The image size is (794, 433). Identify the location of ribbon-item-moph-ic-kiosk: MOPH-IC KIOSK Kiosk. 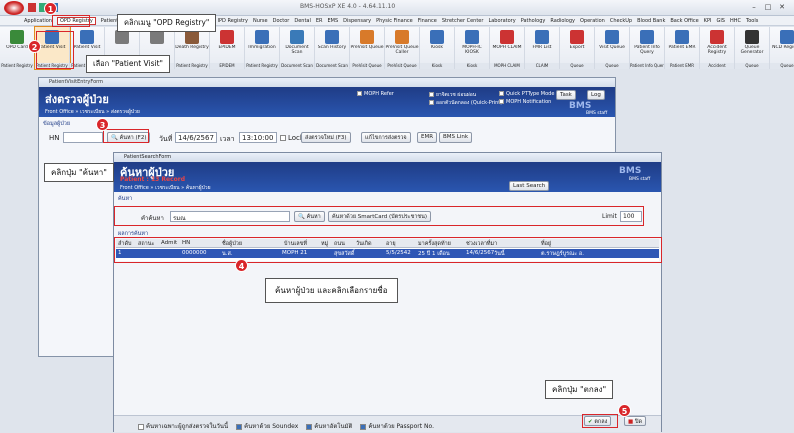
(472, 48).